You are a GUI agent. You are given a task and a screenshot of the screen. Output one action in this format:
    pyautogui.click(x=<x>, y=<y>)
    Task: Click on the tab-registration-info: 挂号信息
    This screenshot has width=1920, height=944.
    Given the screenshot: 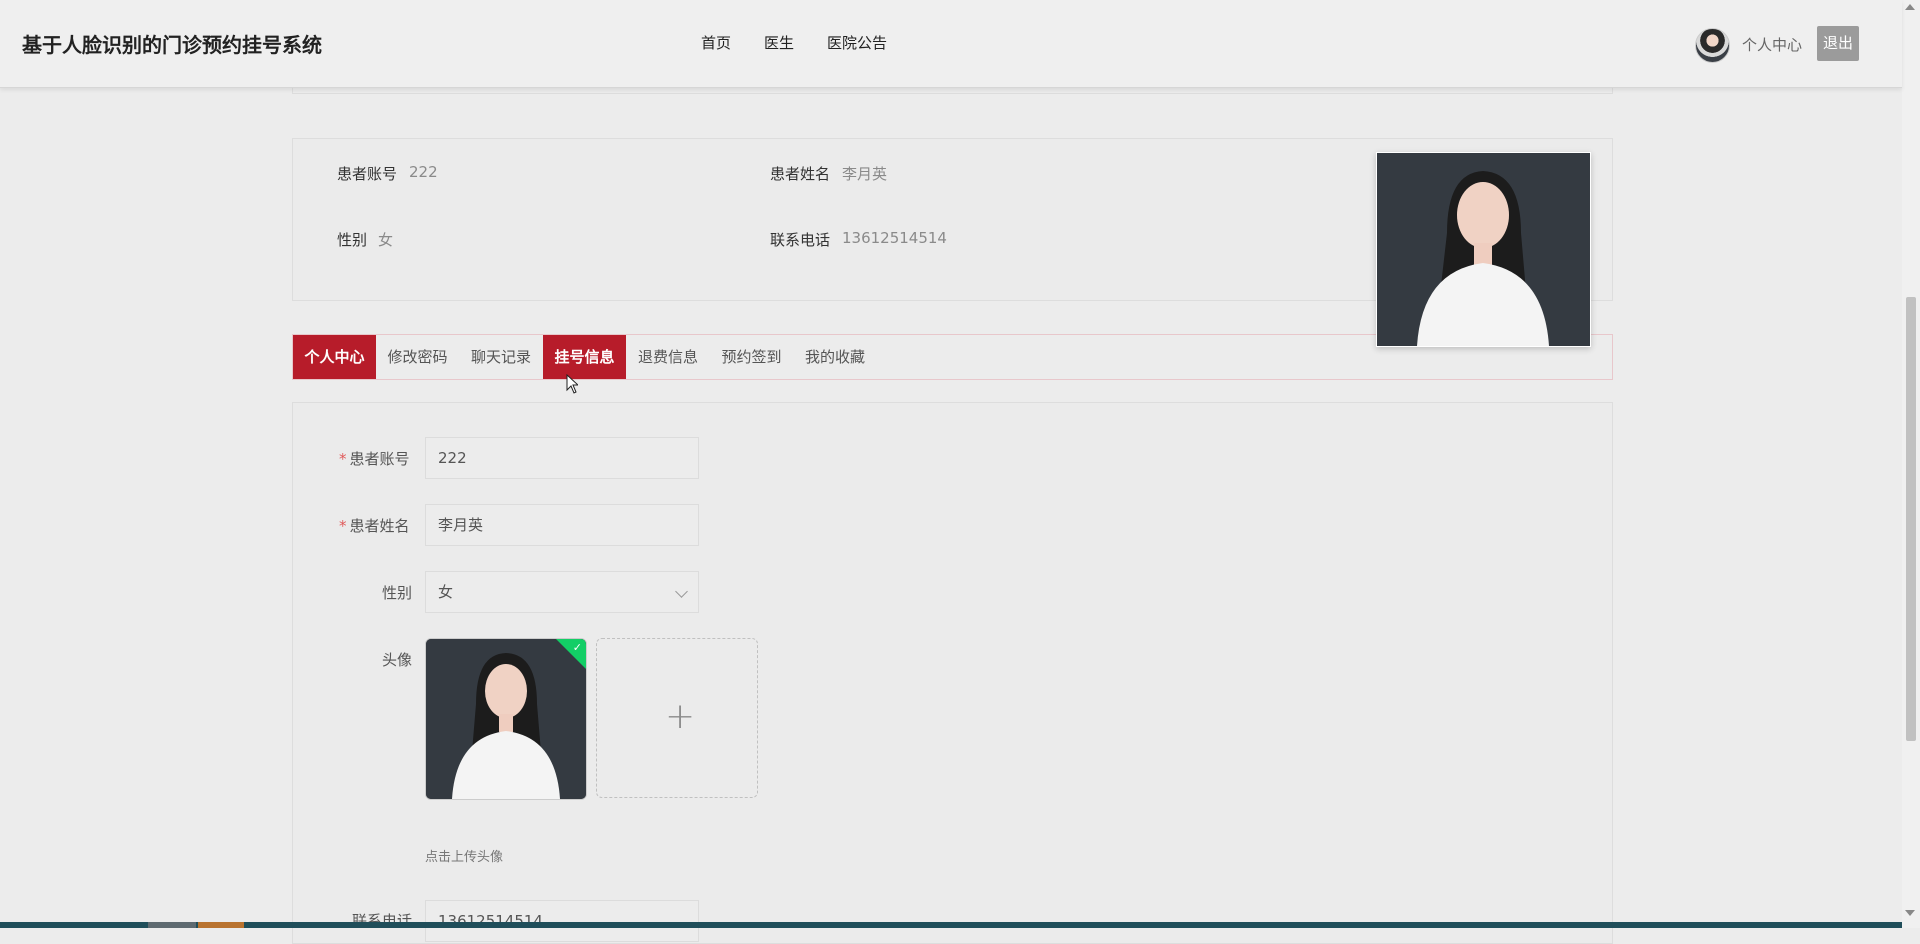 What is the action you would take?
    pyautogui.click(x=584, y=357)
    